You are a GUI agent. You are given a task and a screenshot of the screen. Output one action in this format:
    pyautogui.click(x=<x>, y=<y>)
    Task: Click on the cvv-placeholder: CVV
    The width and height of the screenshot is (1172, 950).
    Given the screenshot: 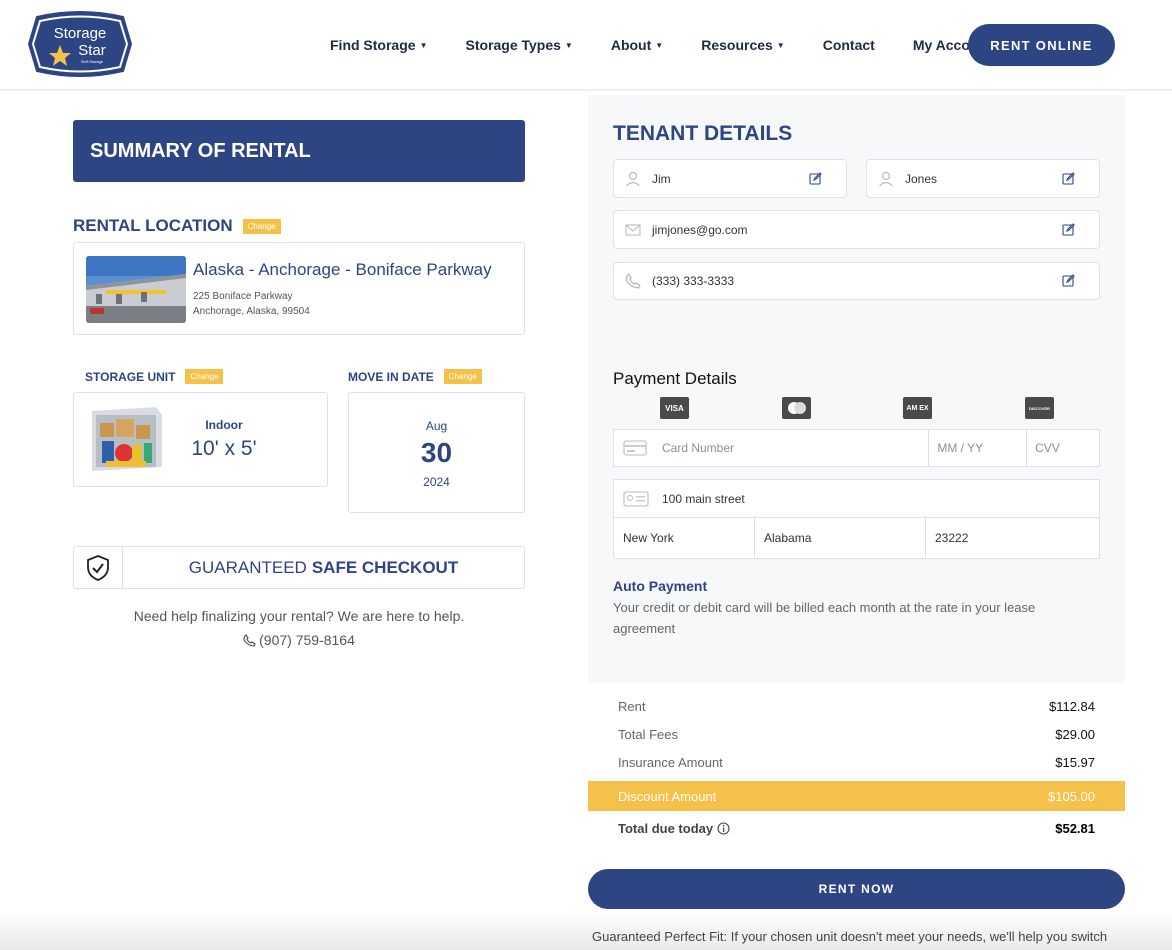 What is the action you would take?
    pyautogui.click(x=1047, y=448)
    